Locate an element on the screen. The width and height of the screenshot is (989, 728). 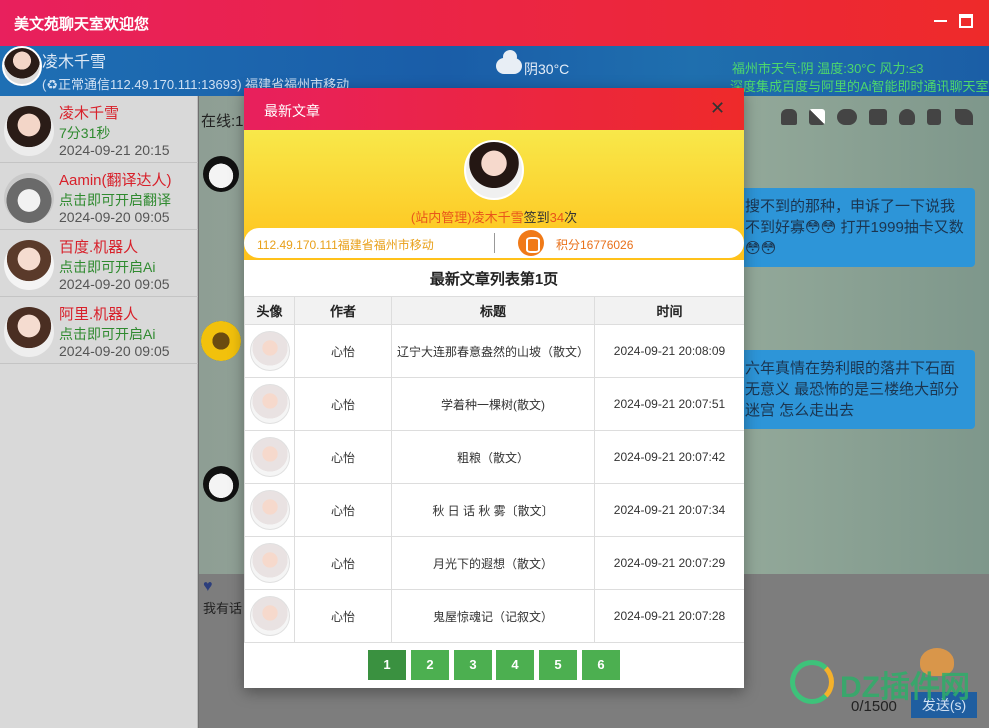
user-name: 百度.机器人 is located at coordinates (99, 247).